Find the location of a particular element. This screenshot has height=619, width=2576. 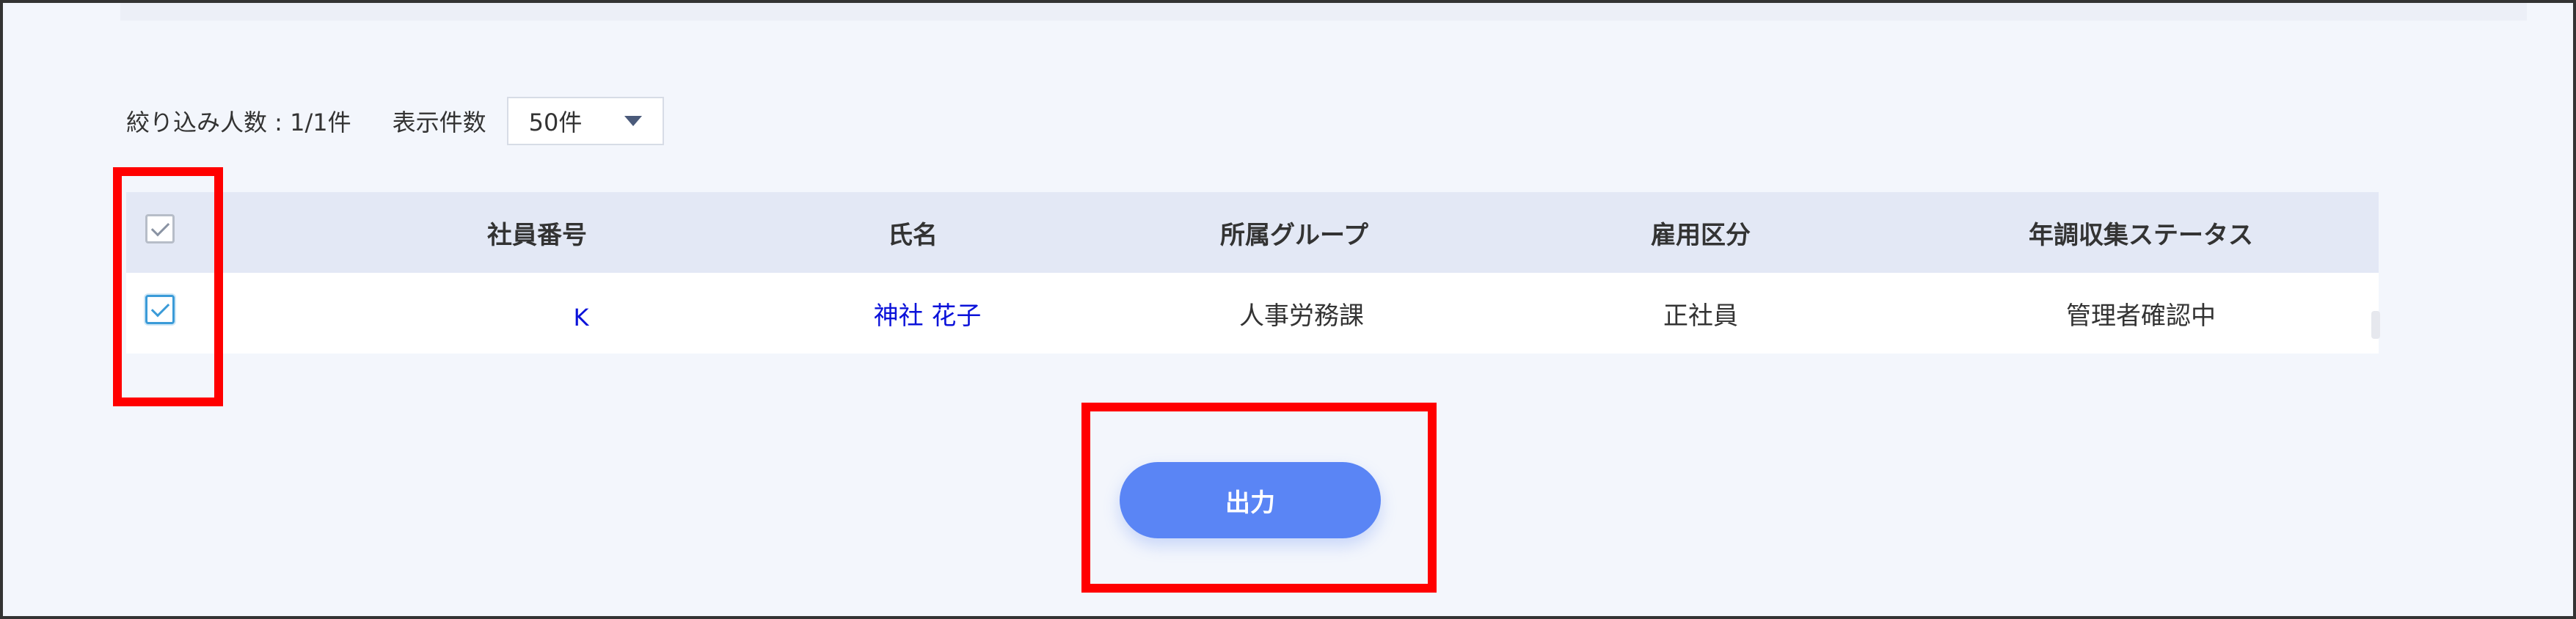

table-header: 社員番号 氏名 所属グループ 雇用区分 年調収集ステータス is located at coordinates (1252, 232).